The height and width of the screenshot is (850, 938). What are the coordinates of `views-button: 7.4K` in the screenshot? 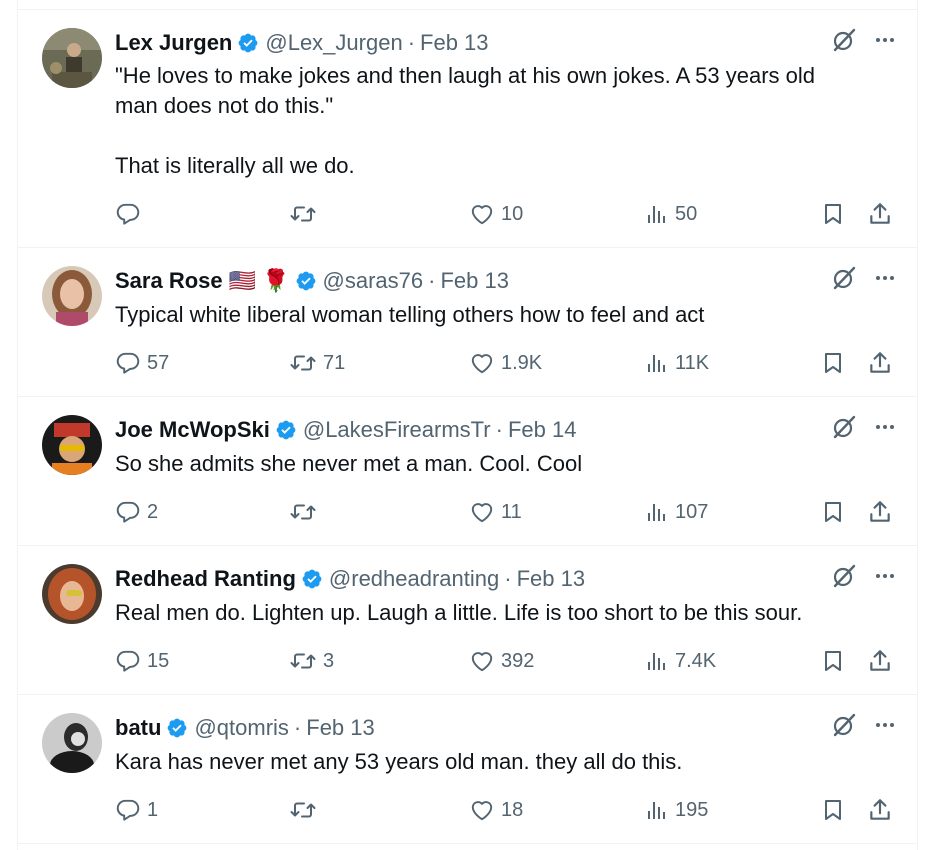 It's located at (680, 661).